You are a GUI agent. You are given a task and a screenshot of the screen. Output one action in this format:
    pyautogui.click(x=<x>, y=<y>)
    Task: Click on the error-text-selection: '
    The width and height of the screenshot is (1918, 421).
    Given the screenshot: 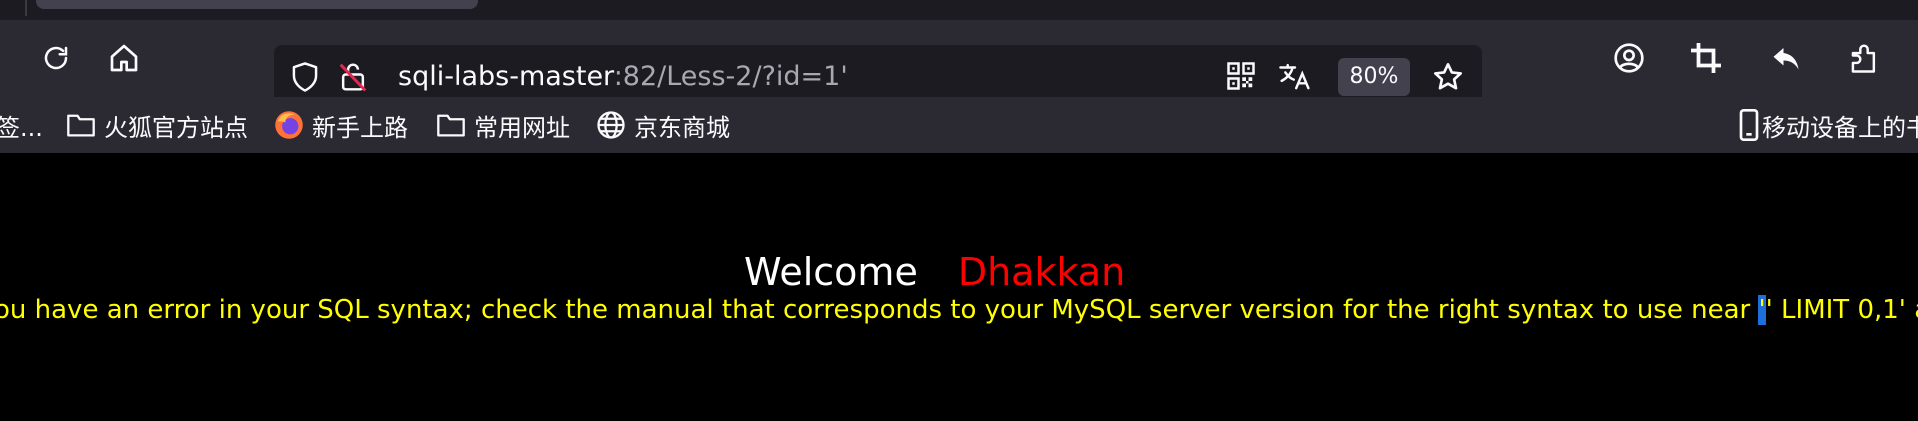 What is the action you would take?
    pyautogui.click(x=1762, y=310)
    